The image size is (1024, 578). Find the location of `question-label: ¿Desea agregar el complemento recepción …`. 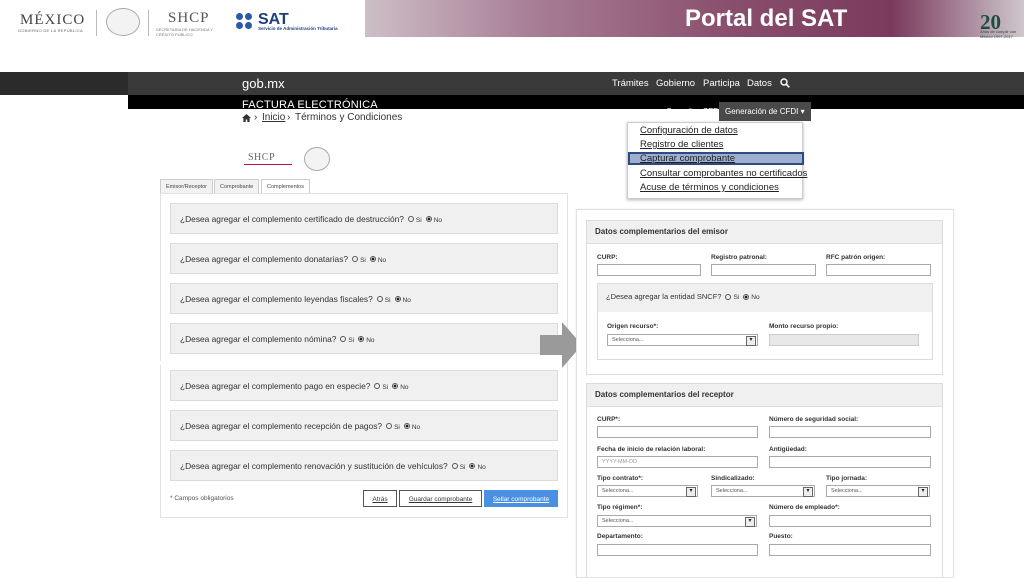

question-label: ¿Desea agregar el complemento recepción … is located at coordinates (281, 426).